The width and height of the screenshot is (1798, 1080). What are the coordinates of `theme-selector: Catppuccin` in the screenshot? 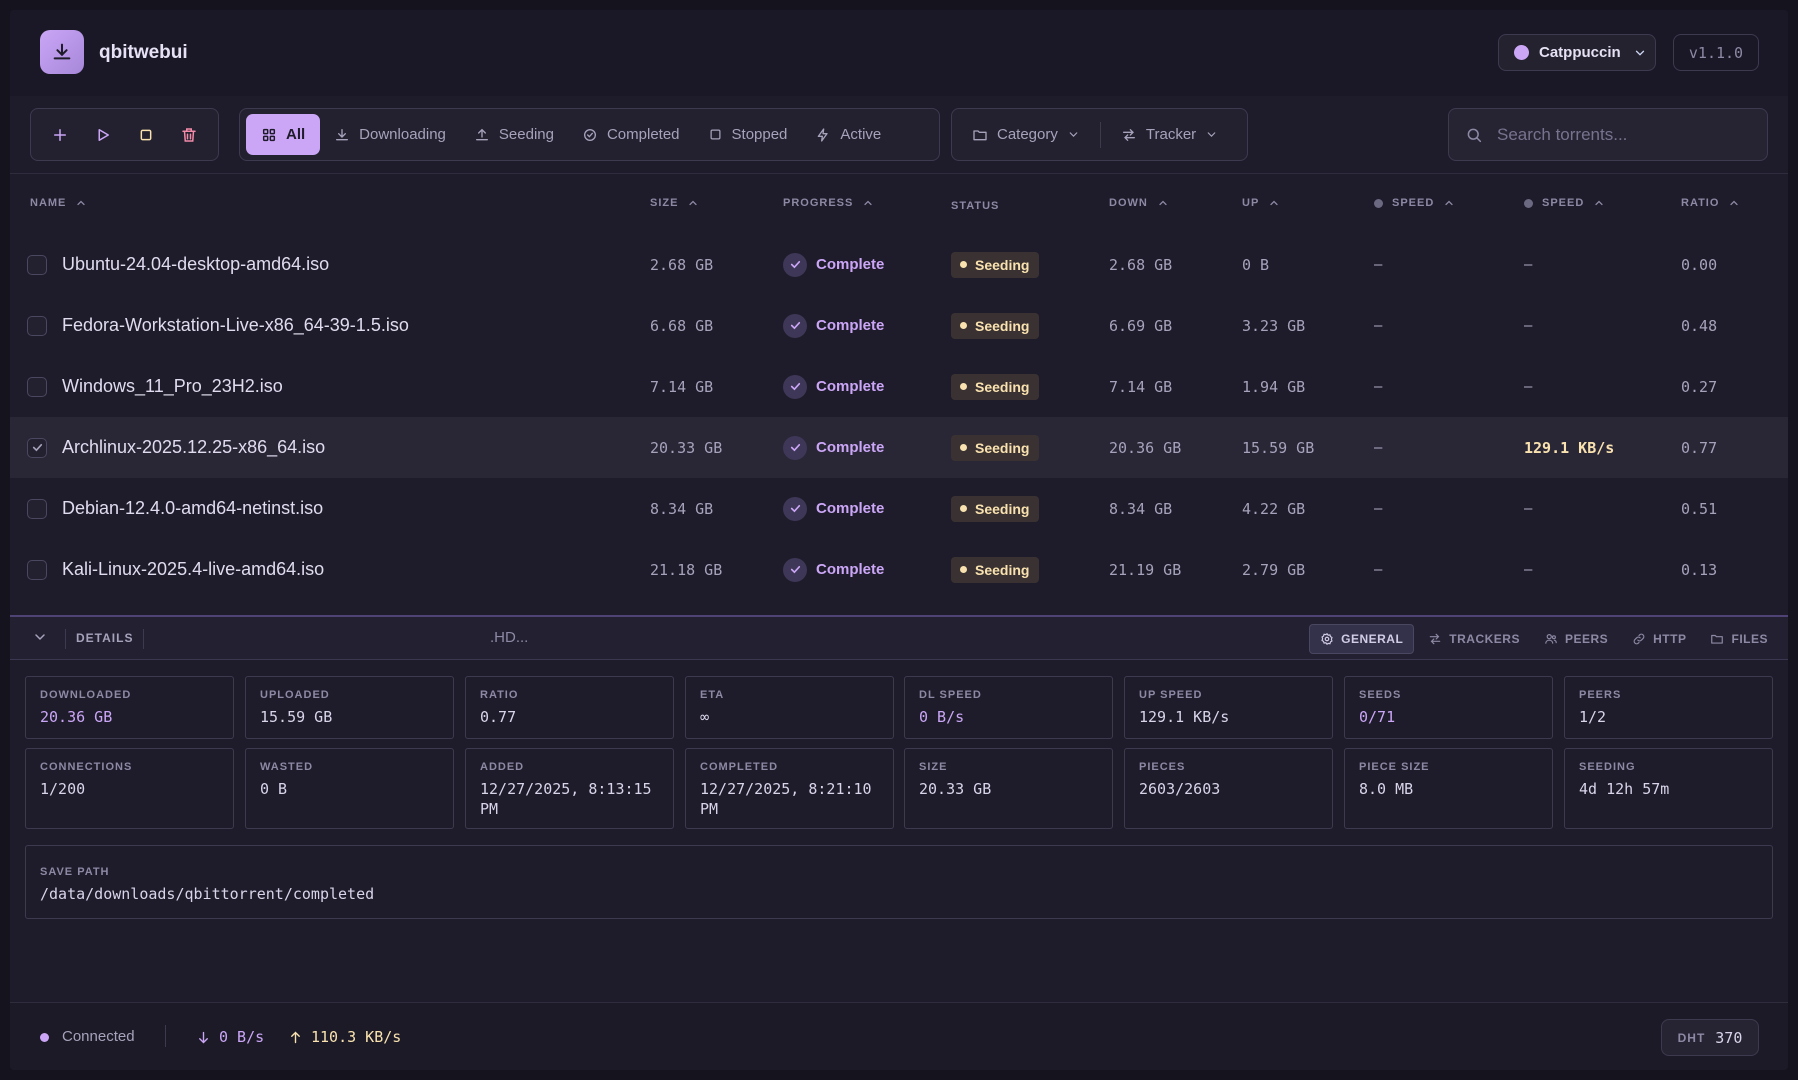 It's located at (1577, 52).